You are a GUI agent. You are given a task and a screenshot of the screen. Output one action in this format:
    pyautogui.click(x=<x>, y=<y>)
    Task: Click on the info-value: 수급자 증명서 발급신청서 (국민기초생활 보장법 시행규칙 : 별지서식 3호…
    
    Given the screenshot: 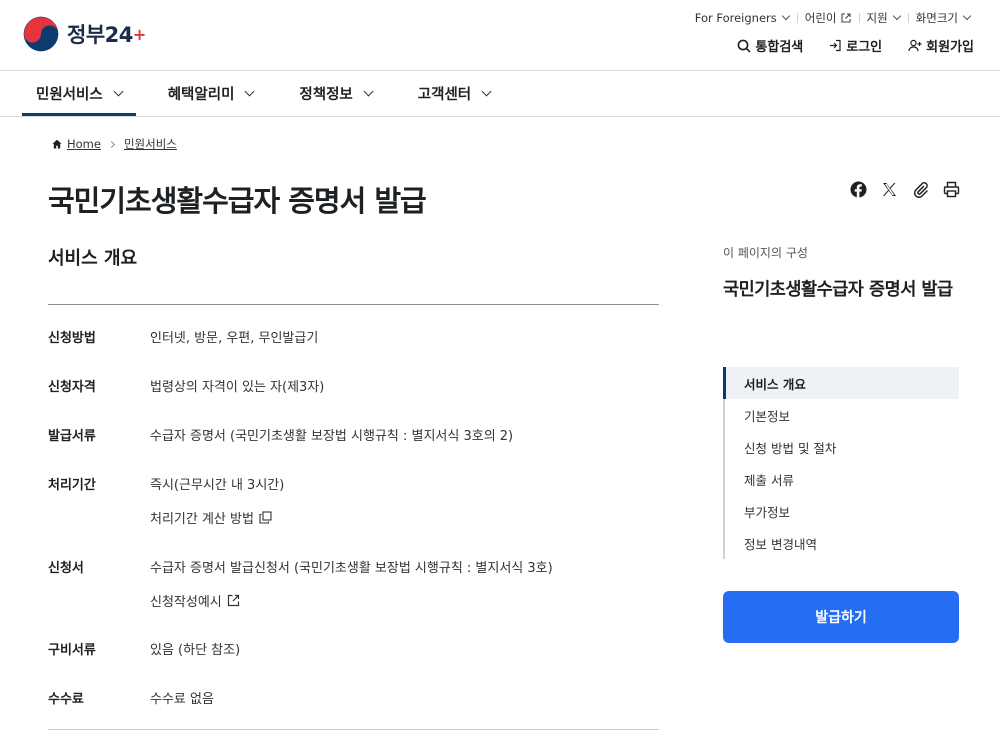 What is the action you would take?
    pyautogui.click(x=351, y=568)
    